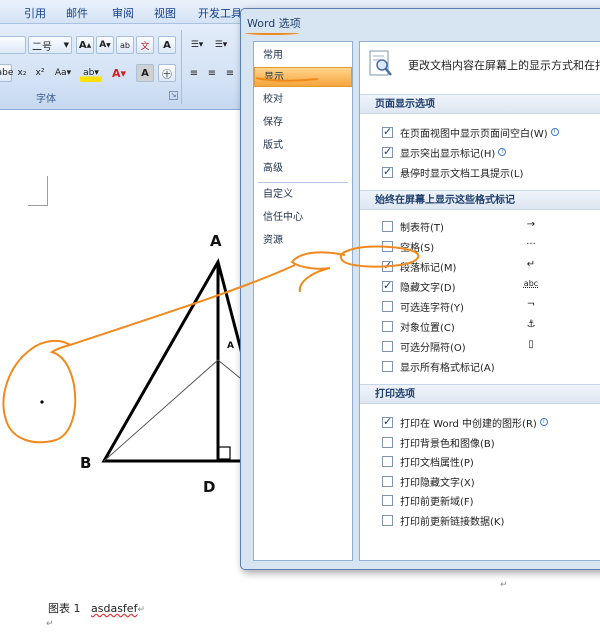  I want to click on option-update-links: 打印前更新链接数据(K), so click(443, 520).